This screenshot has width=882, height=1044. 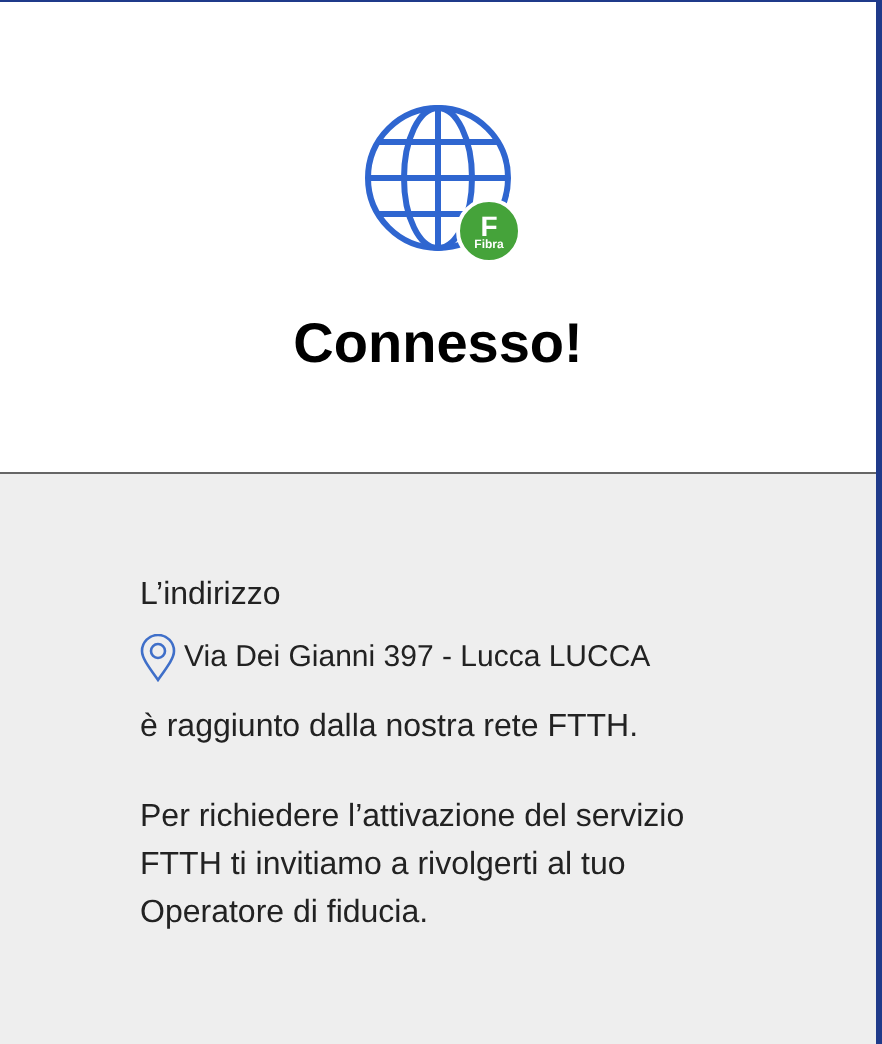 I want to click on globe-icon, so click(x=438, y=178).